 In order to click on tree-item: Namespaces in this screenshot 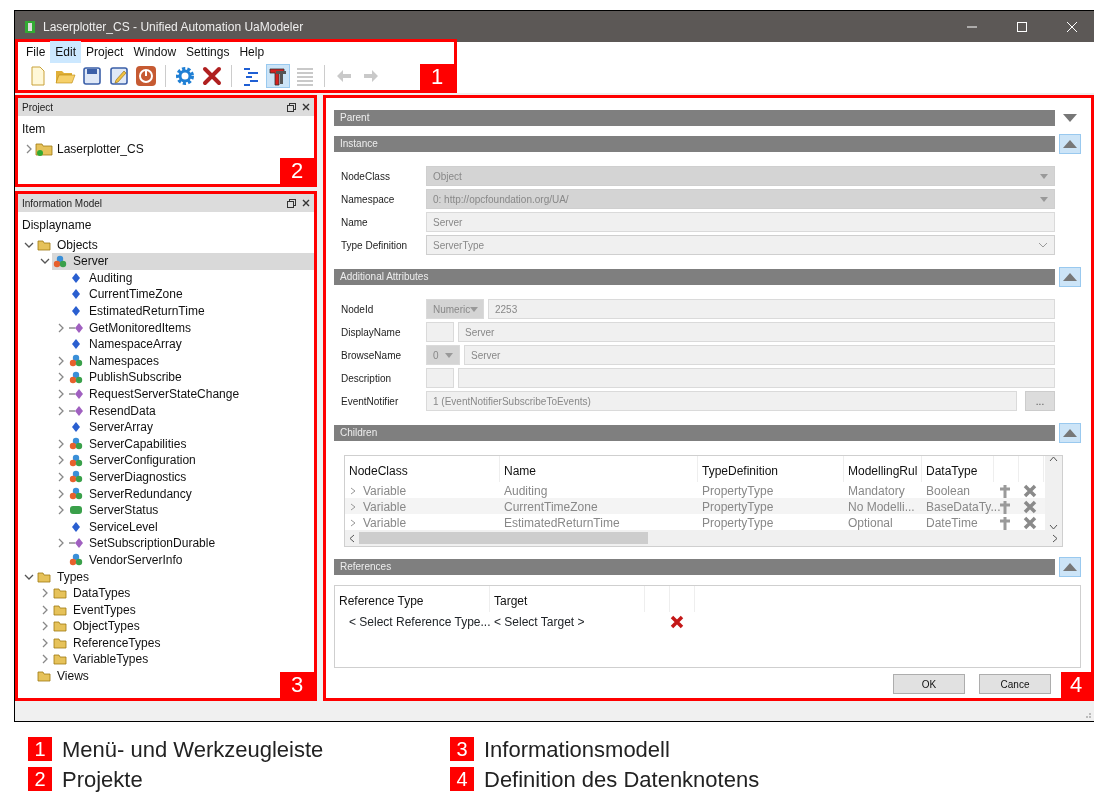, I will do `click(116, 361)`.